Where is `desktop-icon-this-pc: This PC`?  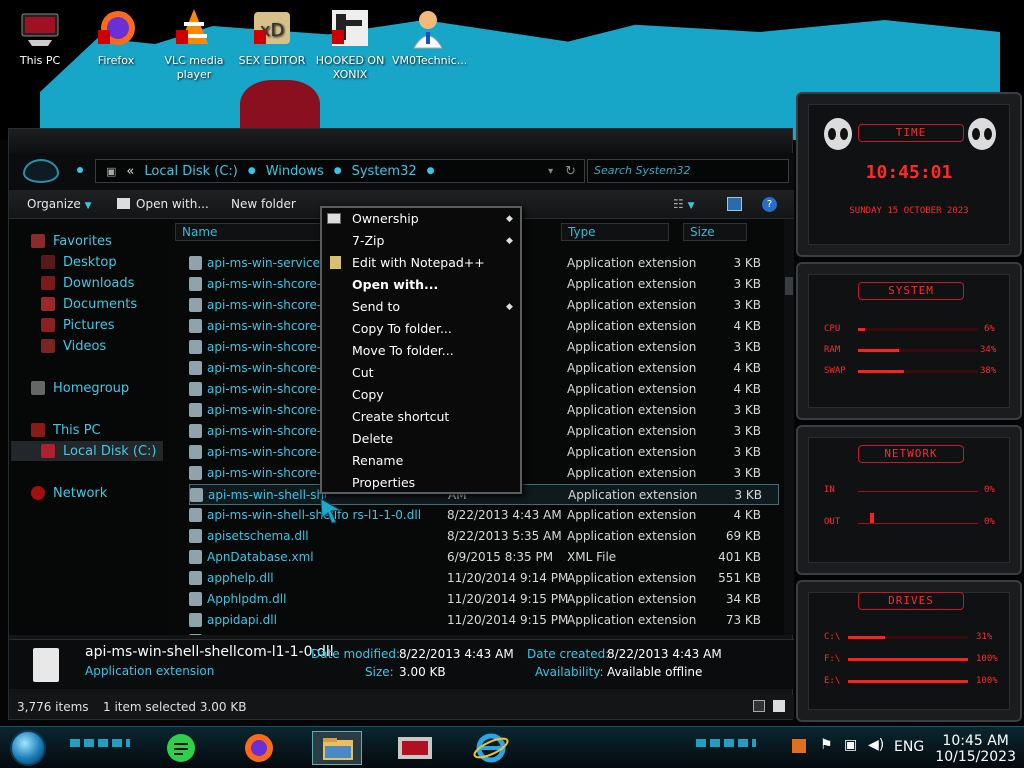
desktop-icon-this-pc: This PC is located at coordinates (40, 37).